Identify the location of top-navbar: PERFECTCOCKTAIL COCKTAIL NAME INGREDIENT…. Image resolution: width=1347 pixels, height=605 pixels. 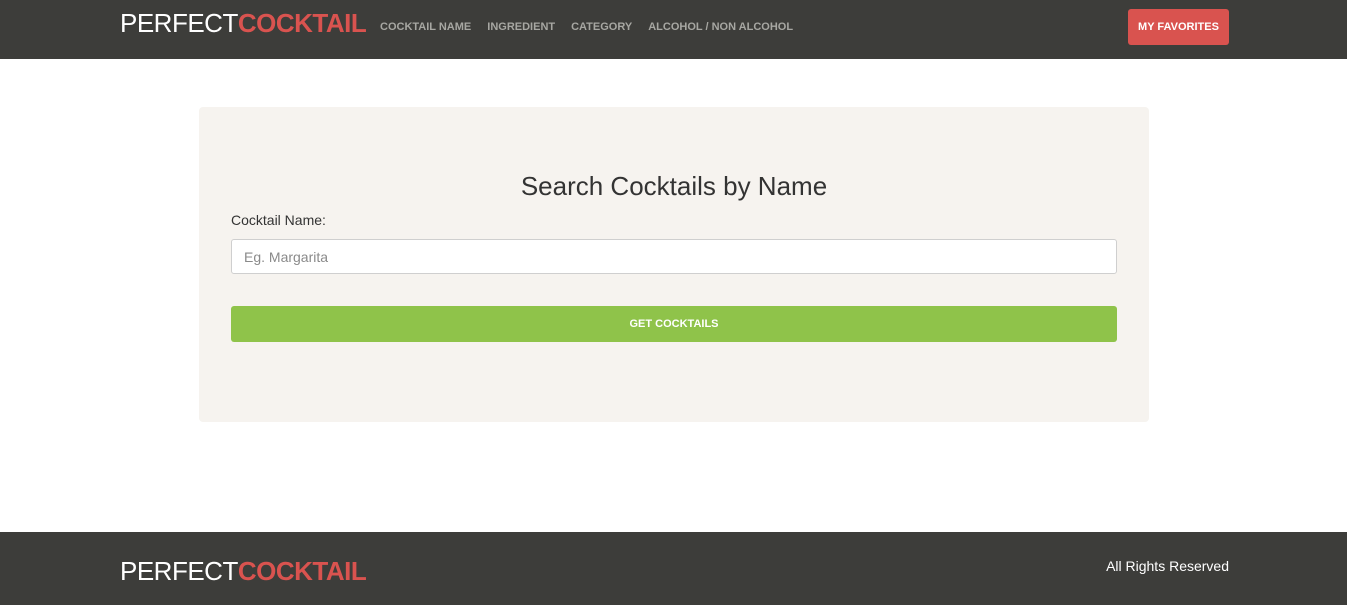
(673, 29).